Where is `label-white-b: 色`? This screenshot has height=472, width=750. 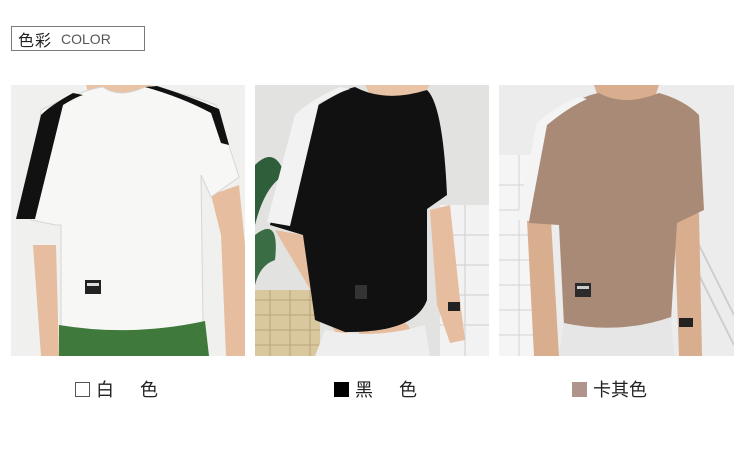 label-white-b: 色 is located at coordinates (149, 390).